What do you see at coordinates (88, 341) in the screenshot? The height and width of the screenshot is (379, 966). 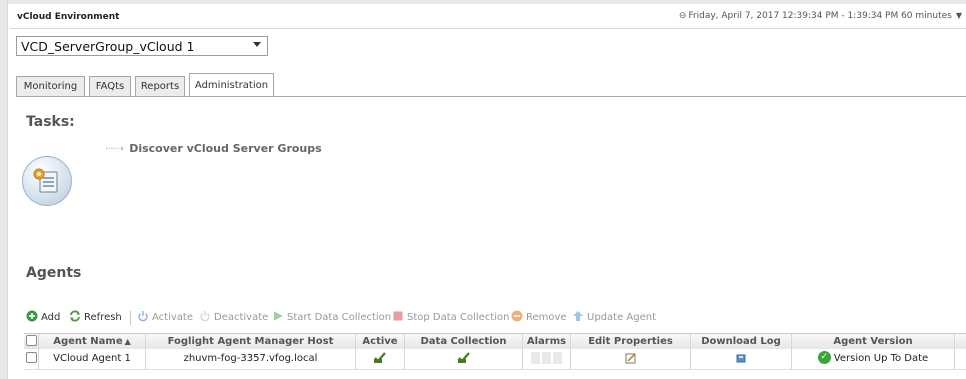 I see `agent-name-header-label: Agent Name` at bounding box center [88, 341].